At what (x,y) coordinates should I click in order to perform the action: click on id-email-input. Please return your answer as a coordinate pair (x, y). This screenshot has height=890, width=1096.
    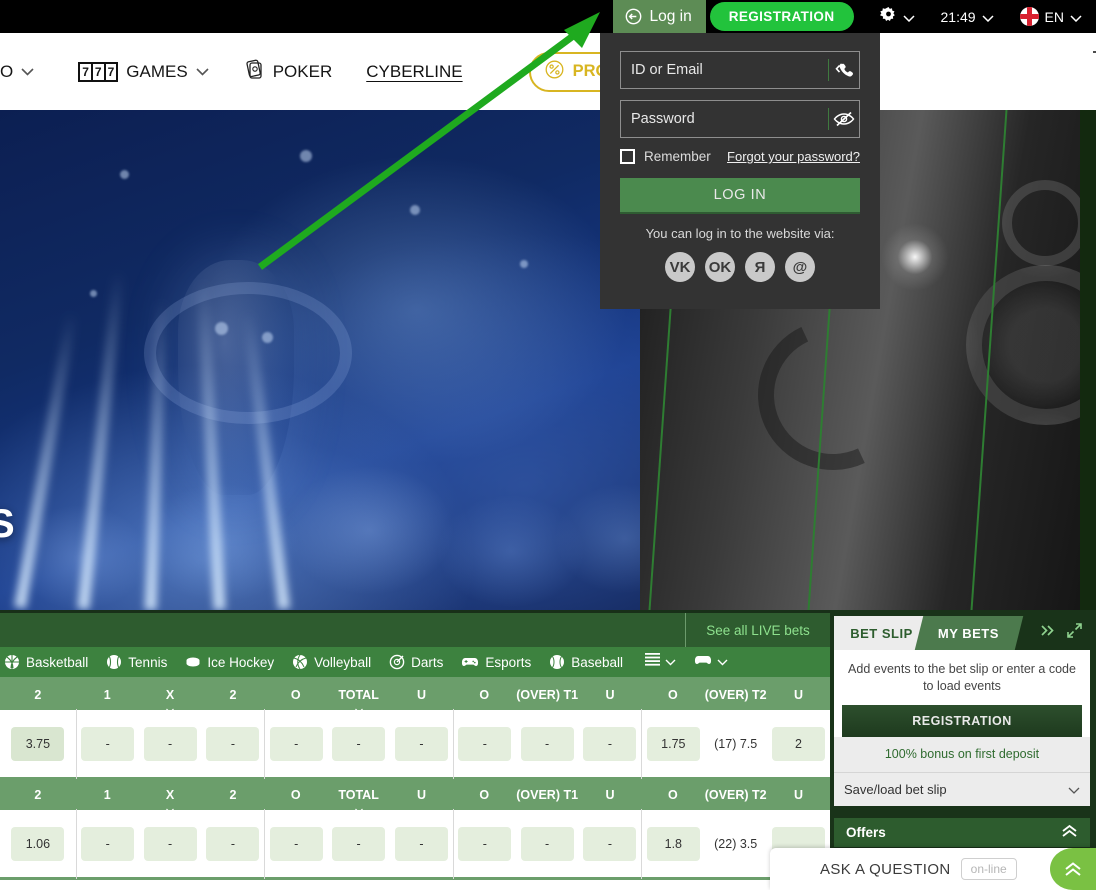
    Looking at the image, I should click on (724, 70).